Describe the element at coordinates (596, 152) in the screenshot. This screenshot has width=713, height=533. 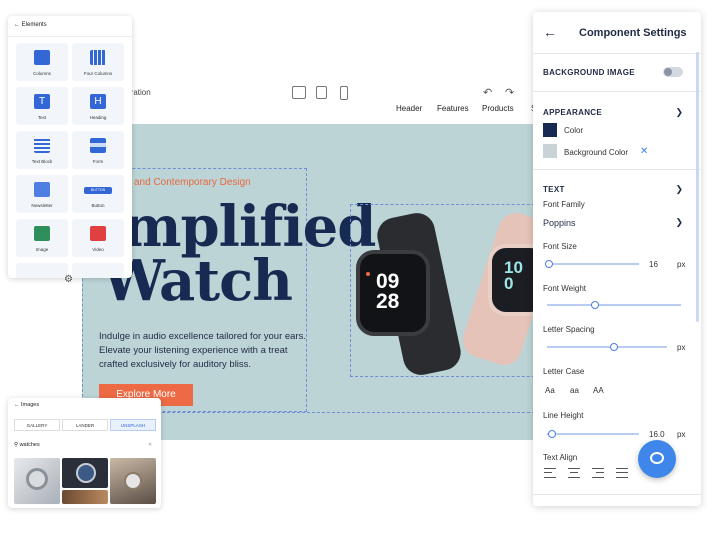
I see `background-color-label: Background Color` at that location.